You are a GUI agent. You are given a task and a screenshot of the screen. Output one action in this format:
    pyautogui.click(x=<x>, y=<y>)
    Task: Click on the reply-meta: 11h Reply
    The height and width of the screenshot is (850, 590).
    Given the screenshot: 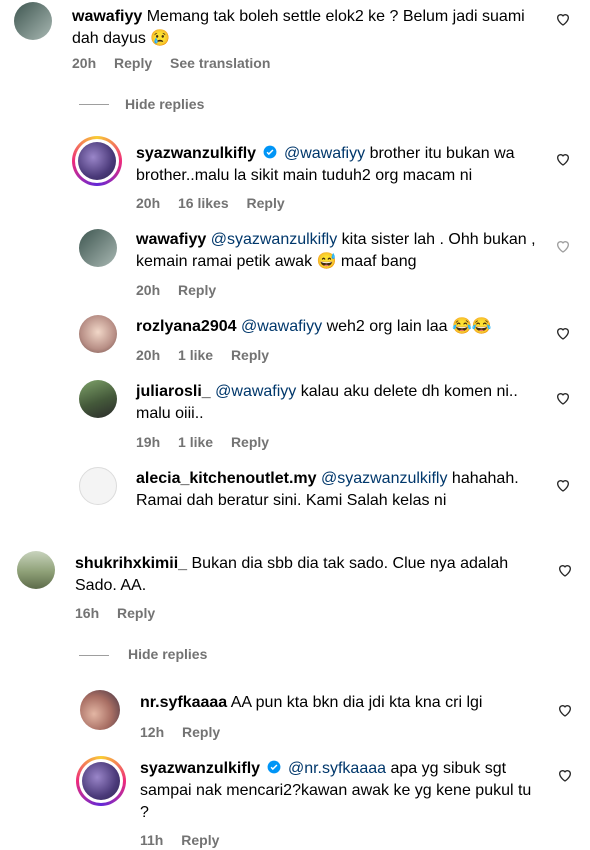 What is the action you would take?
    pyautogui.click(x=186, y=840)
    